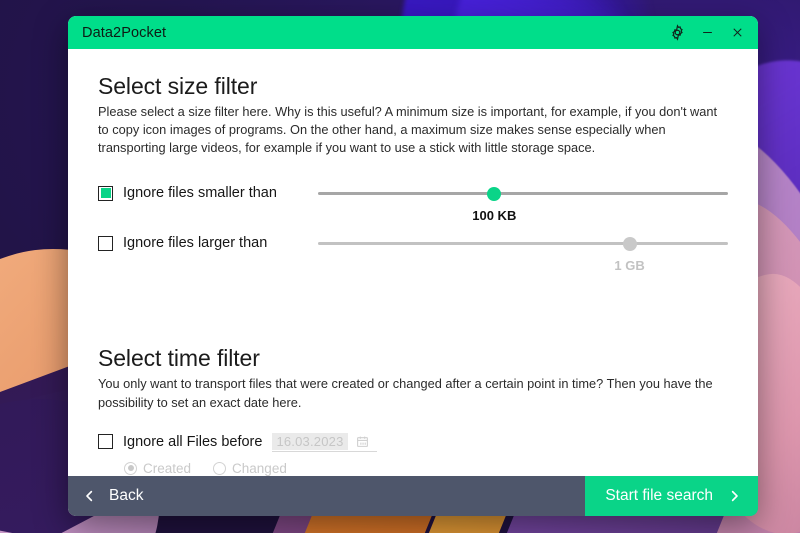 The width and height of the screenshot is (800, 533). I want to click on ignore-smaller-label: Ignore files smaller than, so click(200, 193).